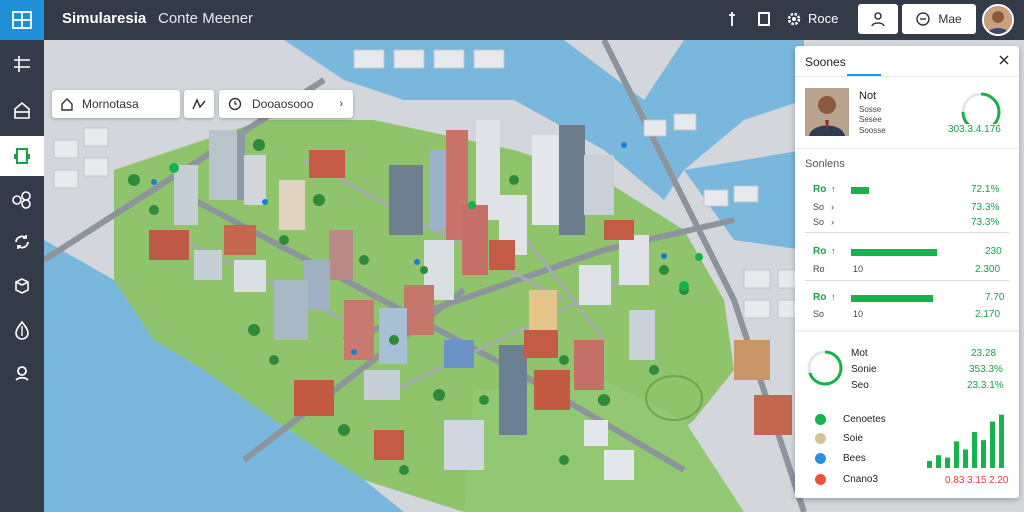 The height and width of the screenshot is (512, 1024). What do you see at coordinates (998, 20) in the screenshot?
I see `avatar` at bounding box center [998, 20].